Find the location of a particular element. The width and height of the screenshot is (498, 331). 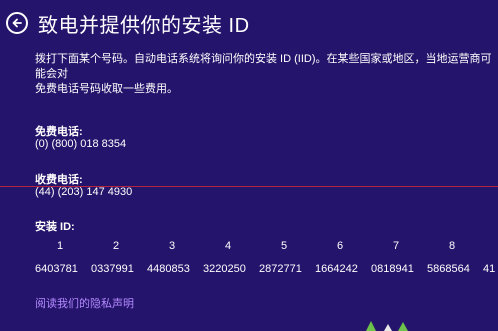

id-group: 1664242 is located at coordinates (336, 269).